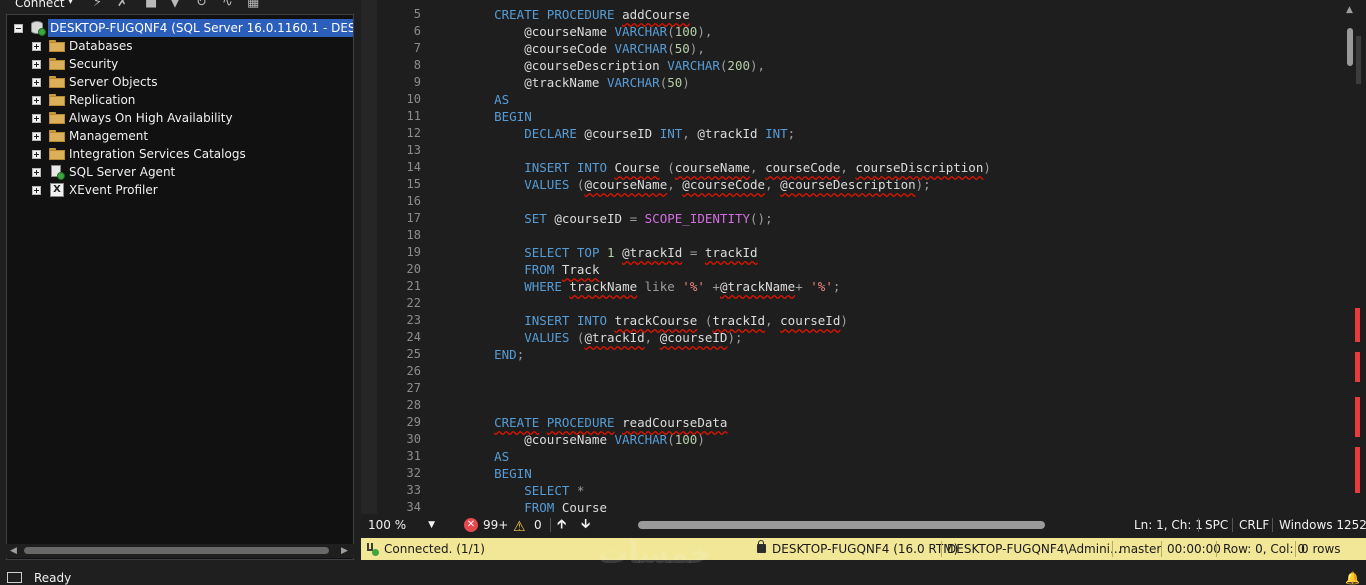 The image size is (1366, 585). Describe the element at coordinates (413, 337) in the screenshot. I see `line-number: 24` at that location.